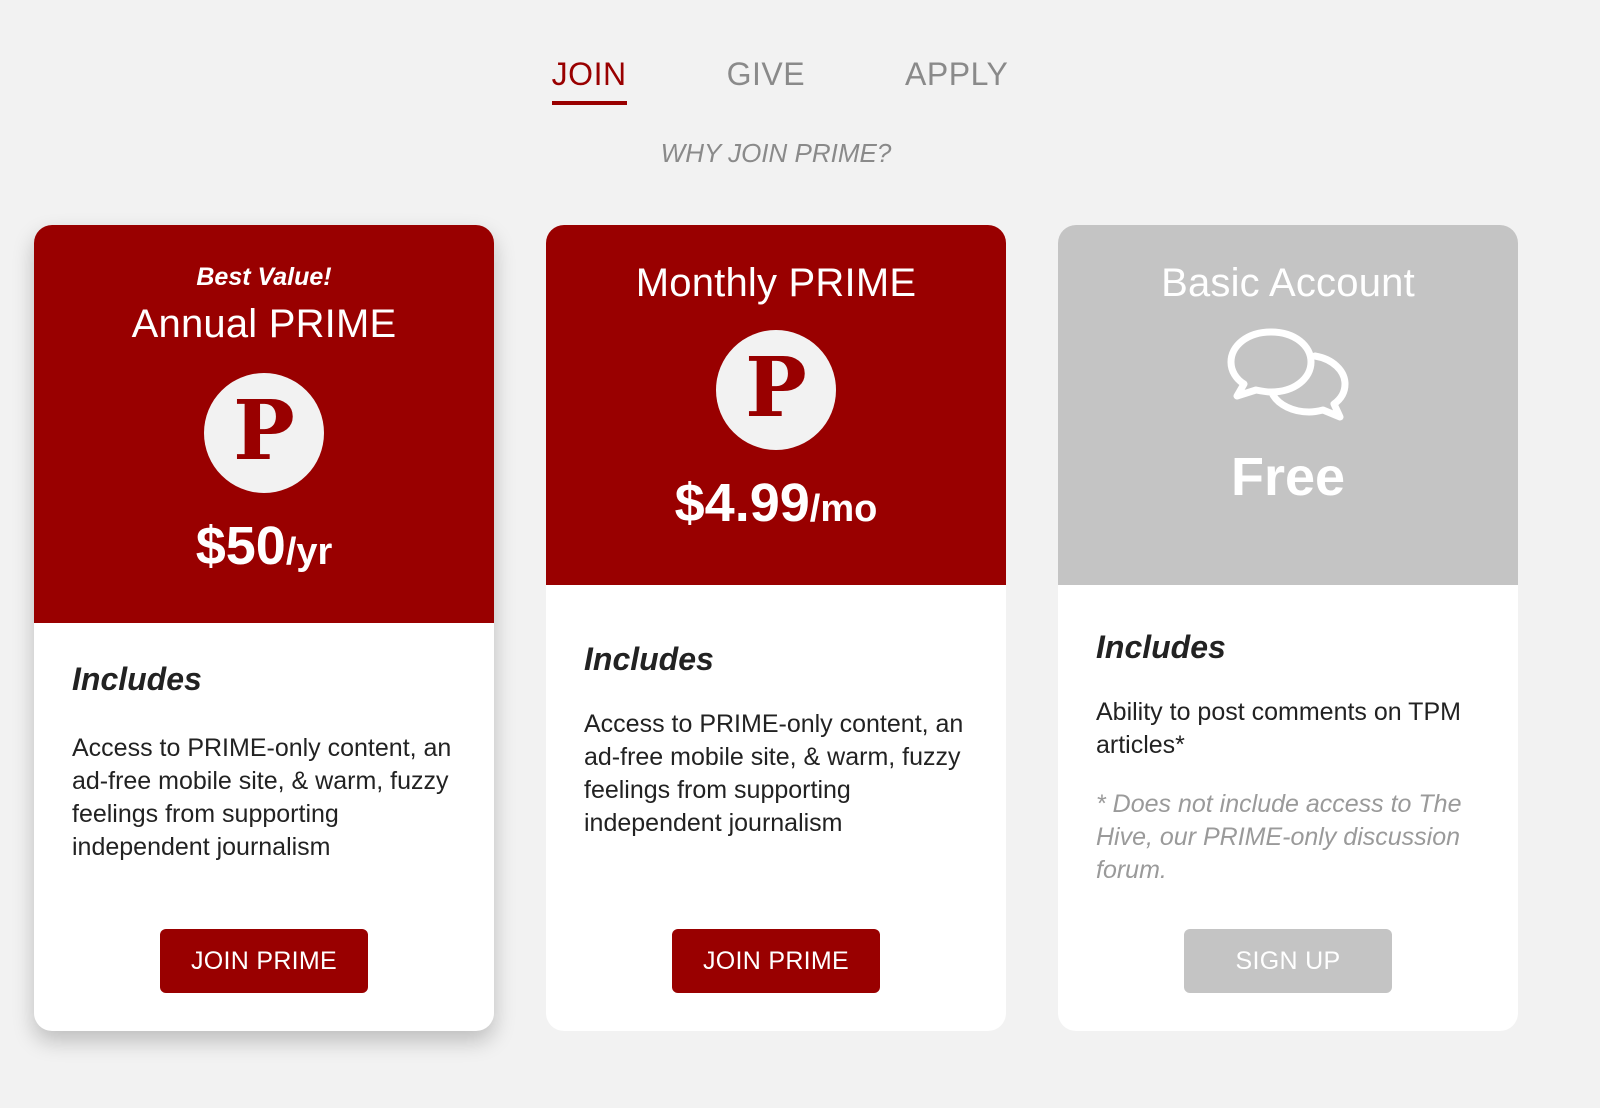 The width and height of the screenshot is (1600, 1108). Describe the element at coordinates (309, 552) in the screenshot. I see `price-period: /yr` at that location.